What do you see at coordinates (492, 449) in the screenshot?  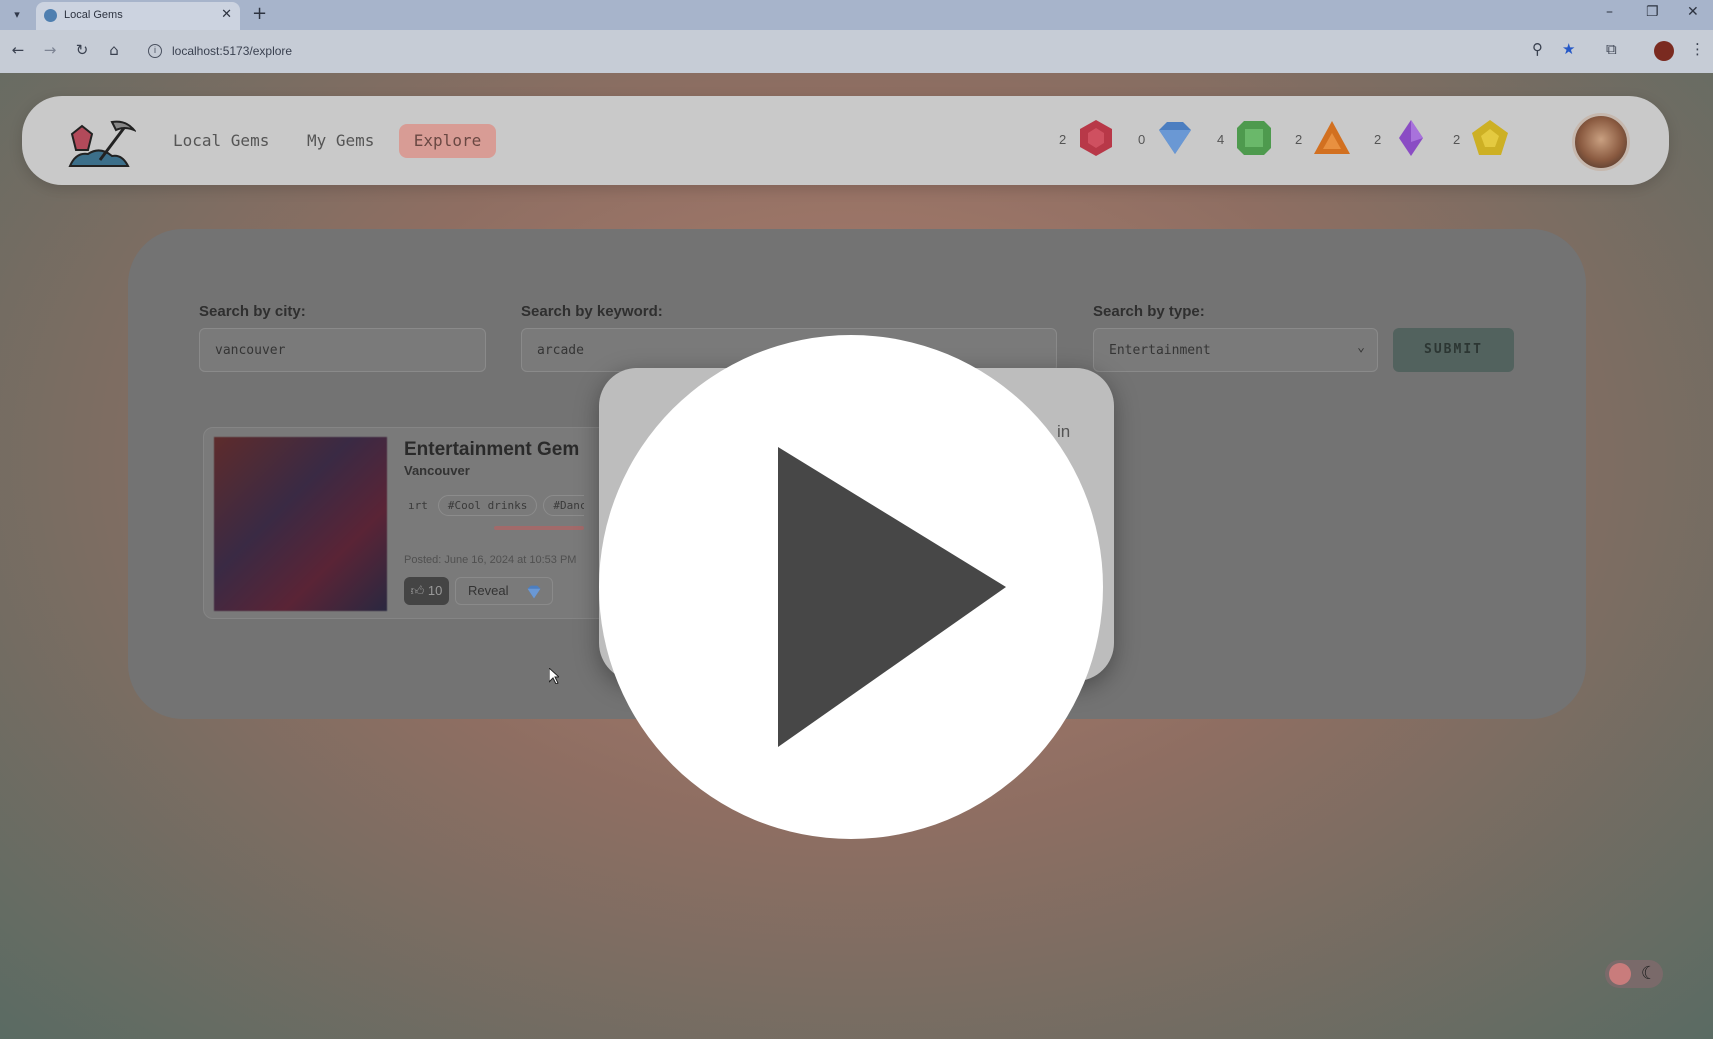 I see `gem-title: Entertainment Gem` at bounding box center [492, 449].